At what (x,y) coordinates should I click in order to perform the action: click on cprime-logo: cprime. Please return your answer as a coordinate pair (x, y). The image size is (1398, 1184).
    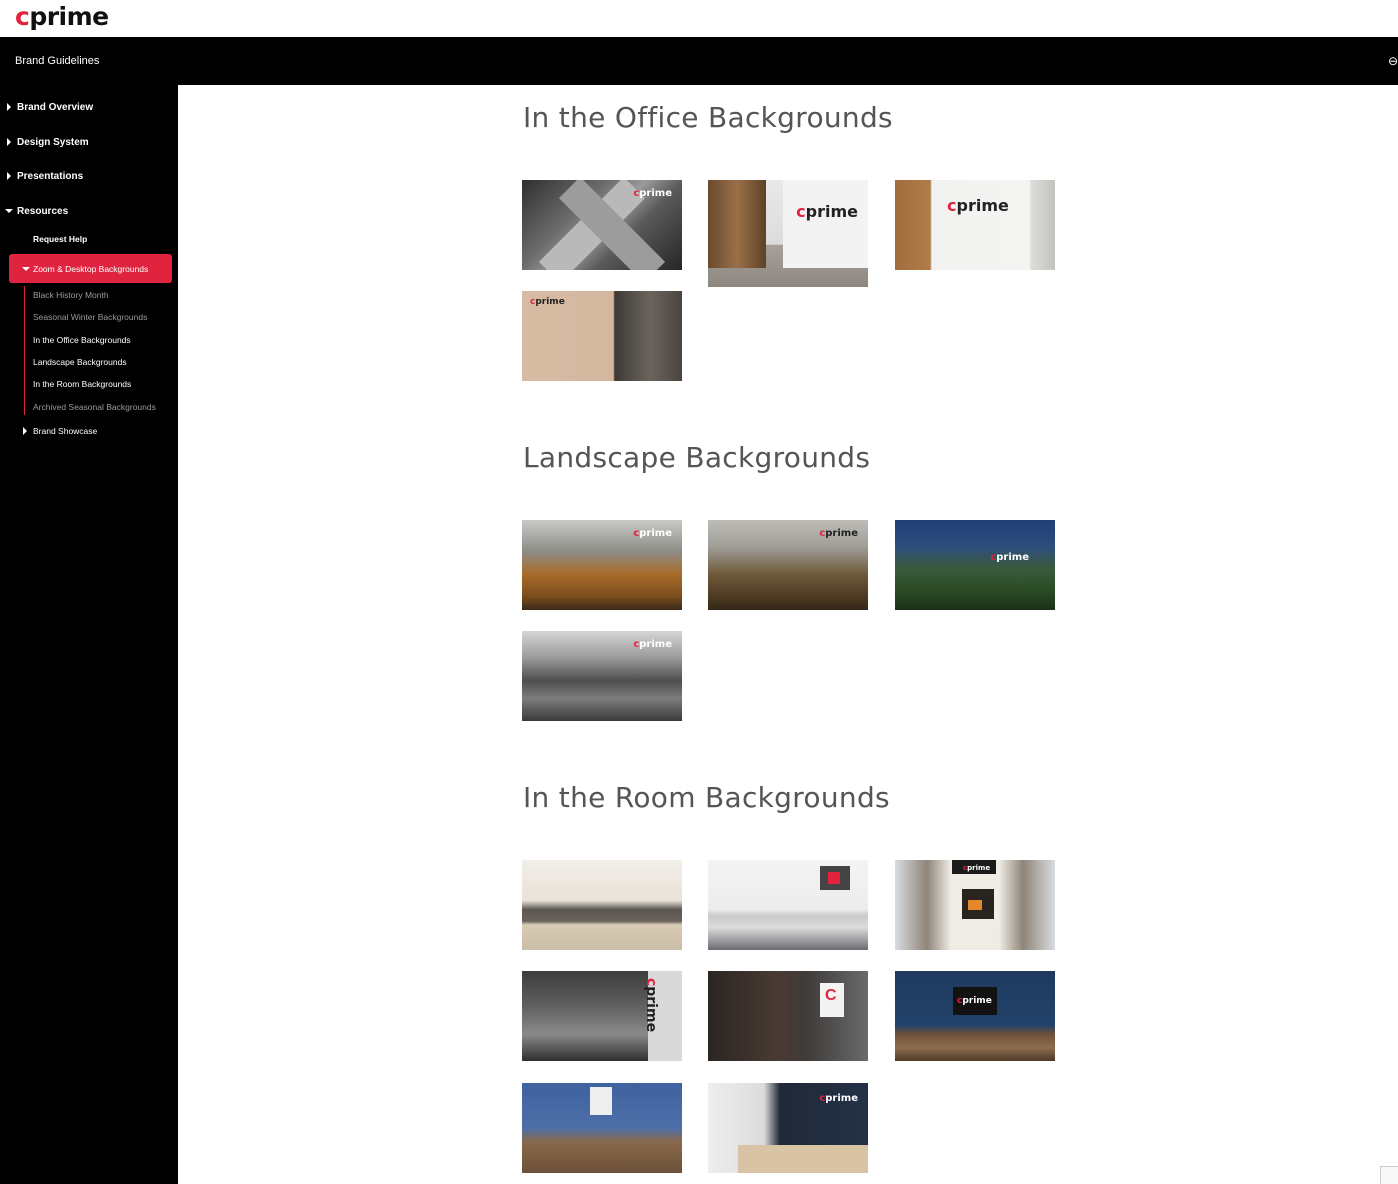
    Looking at the image, I should click on (62, 17).